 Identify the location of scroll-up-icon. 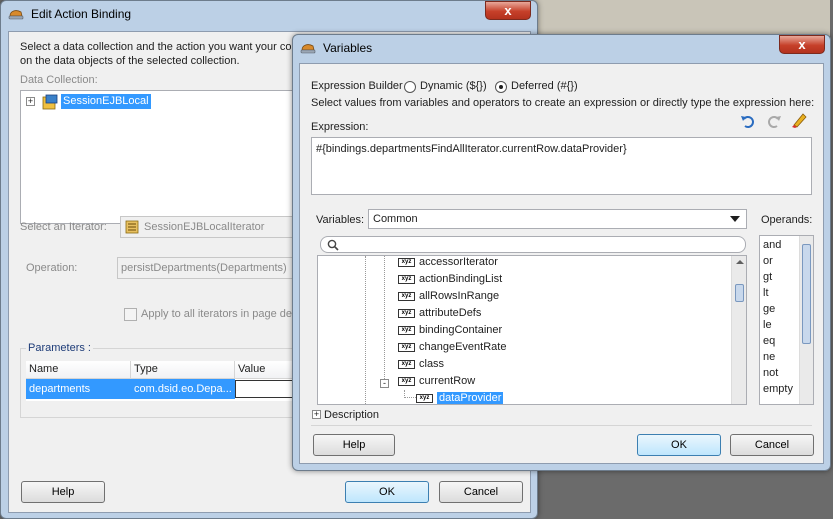
(740, 262).